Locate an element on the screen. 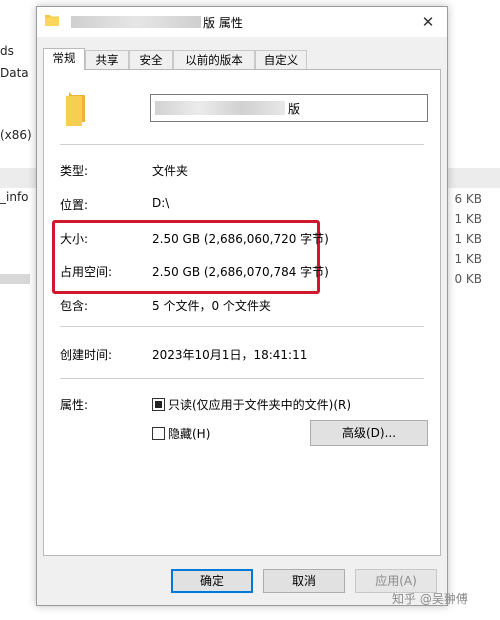 Image resolution: width=500 pixels, height=620 pixels. ok-button: 确定 is located at coordinates (212, 581).